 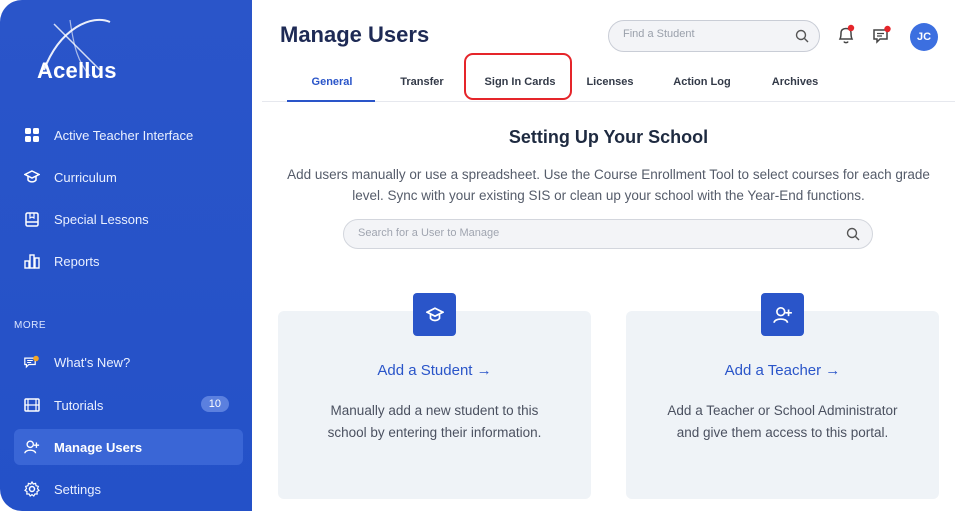 I want to click on gear-icon, so click(x=32, y=489).